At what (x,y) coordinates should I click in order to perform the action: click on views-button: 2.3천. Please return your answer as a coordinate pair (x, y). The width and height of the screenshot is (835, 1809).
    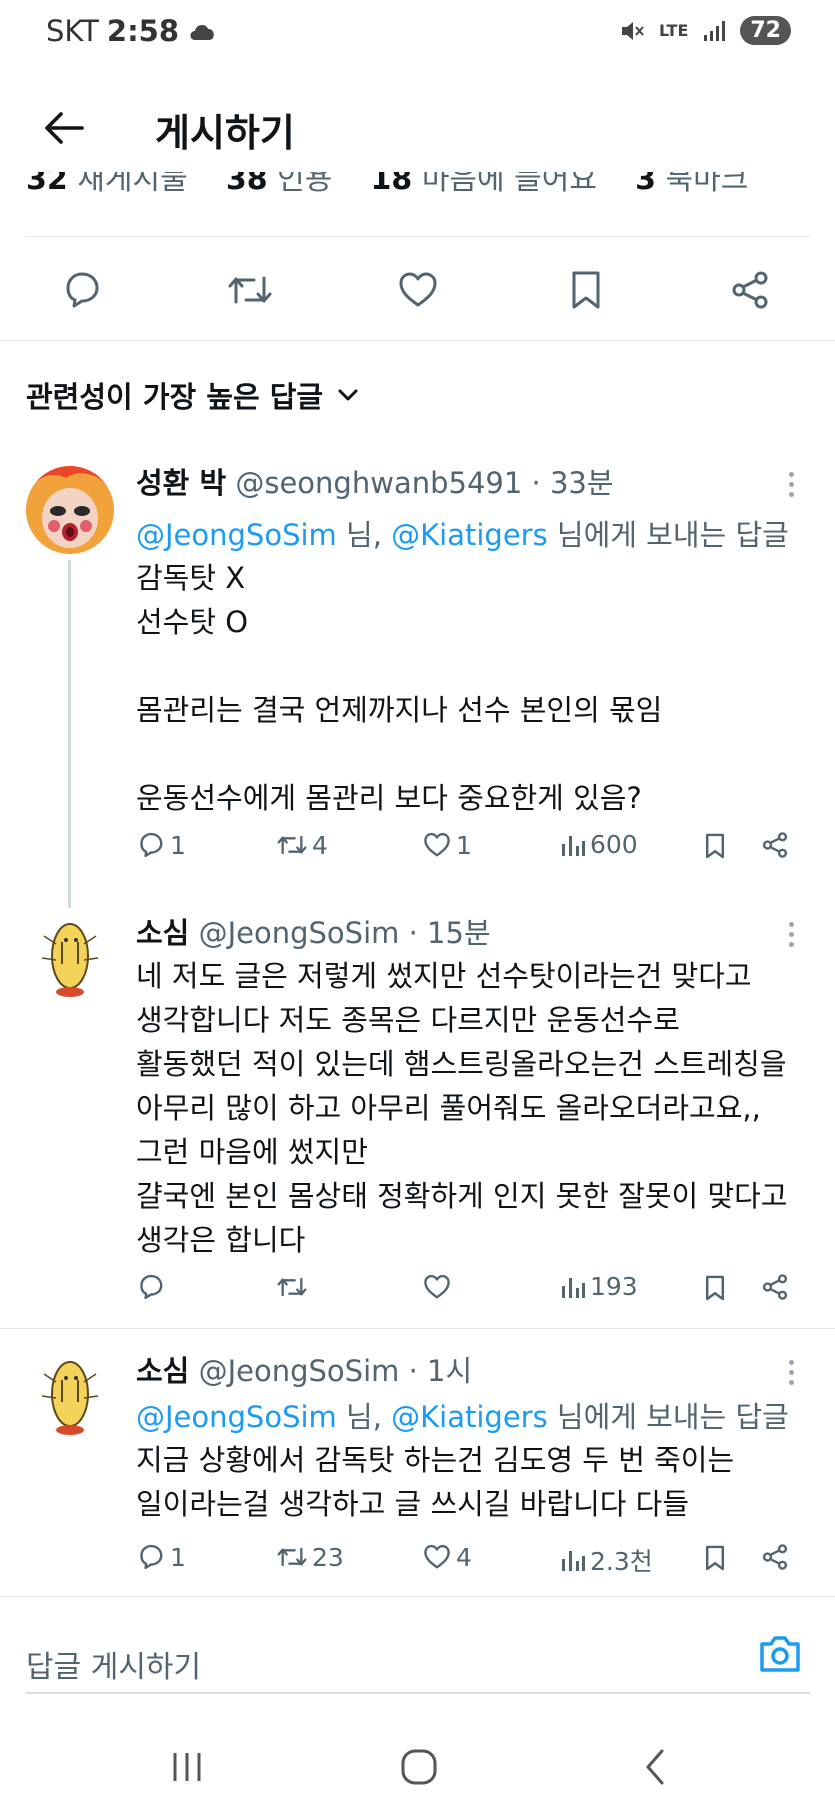
    Looking at the image, I should click on (606, 1560).